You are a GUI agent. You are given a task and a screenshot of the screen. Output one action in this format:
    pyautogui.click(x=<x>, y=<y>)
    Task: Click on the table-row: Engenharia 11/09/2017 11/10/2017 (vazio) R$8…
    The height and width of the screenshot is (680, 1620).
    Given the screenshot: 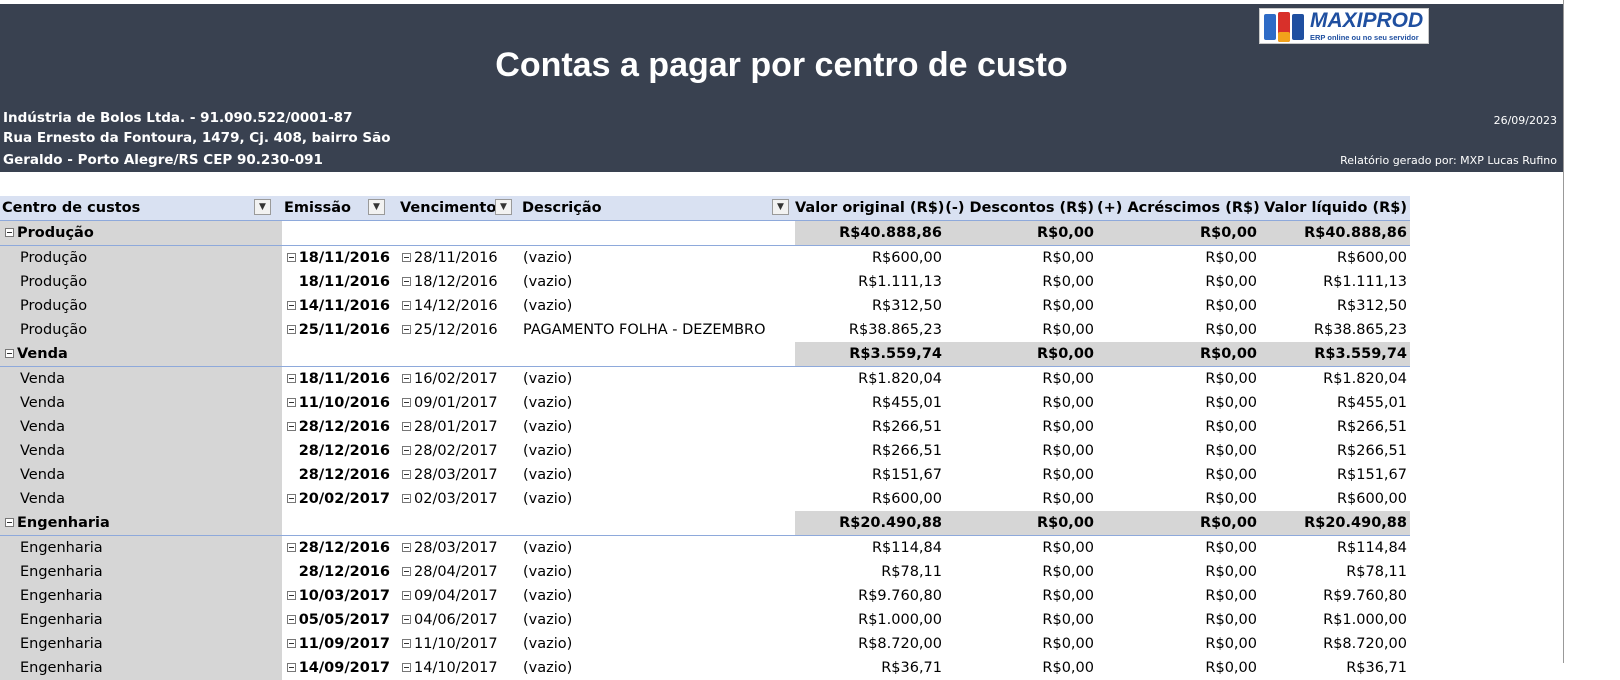 What is the action you would take?
    pyautogui.click(x=705, y=644)
    